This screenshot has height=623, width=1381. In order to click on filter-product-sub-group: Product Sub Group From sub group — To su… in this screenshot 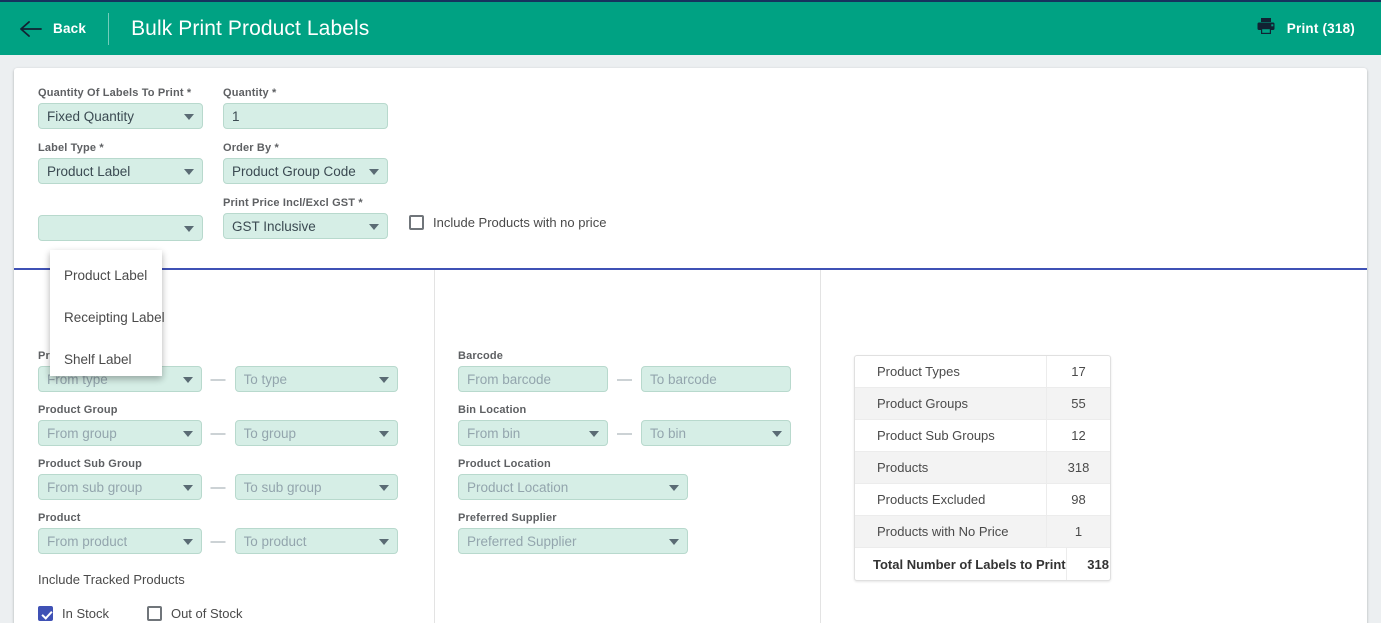, I will do `click(218, 479)`.